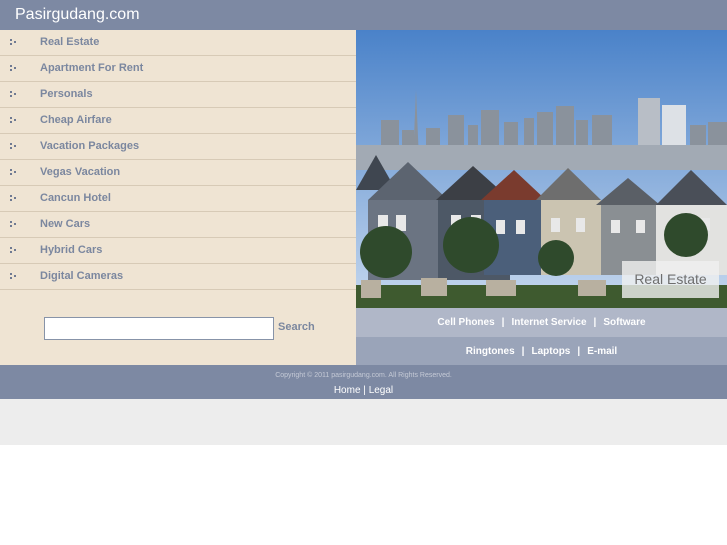  I want to click on sidebar-item-label: Real Estate, so click(69, 42).